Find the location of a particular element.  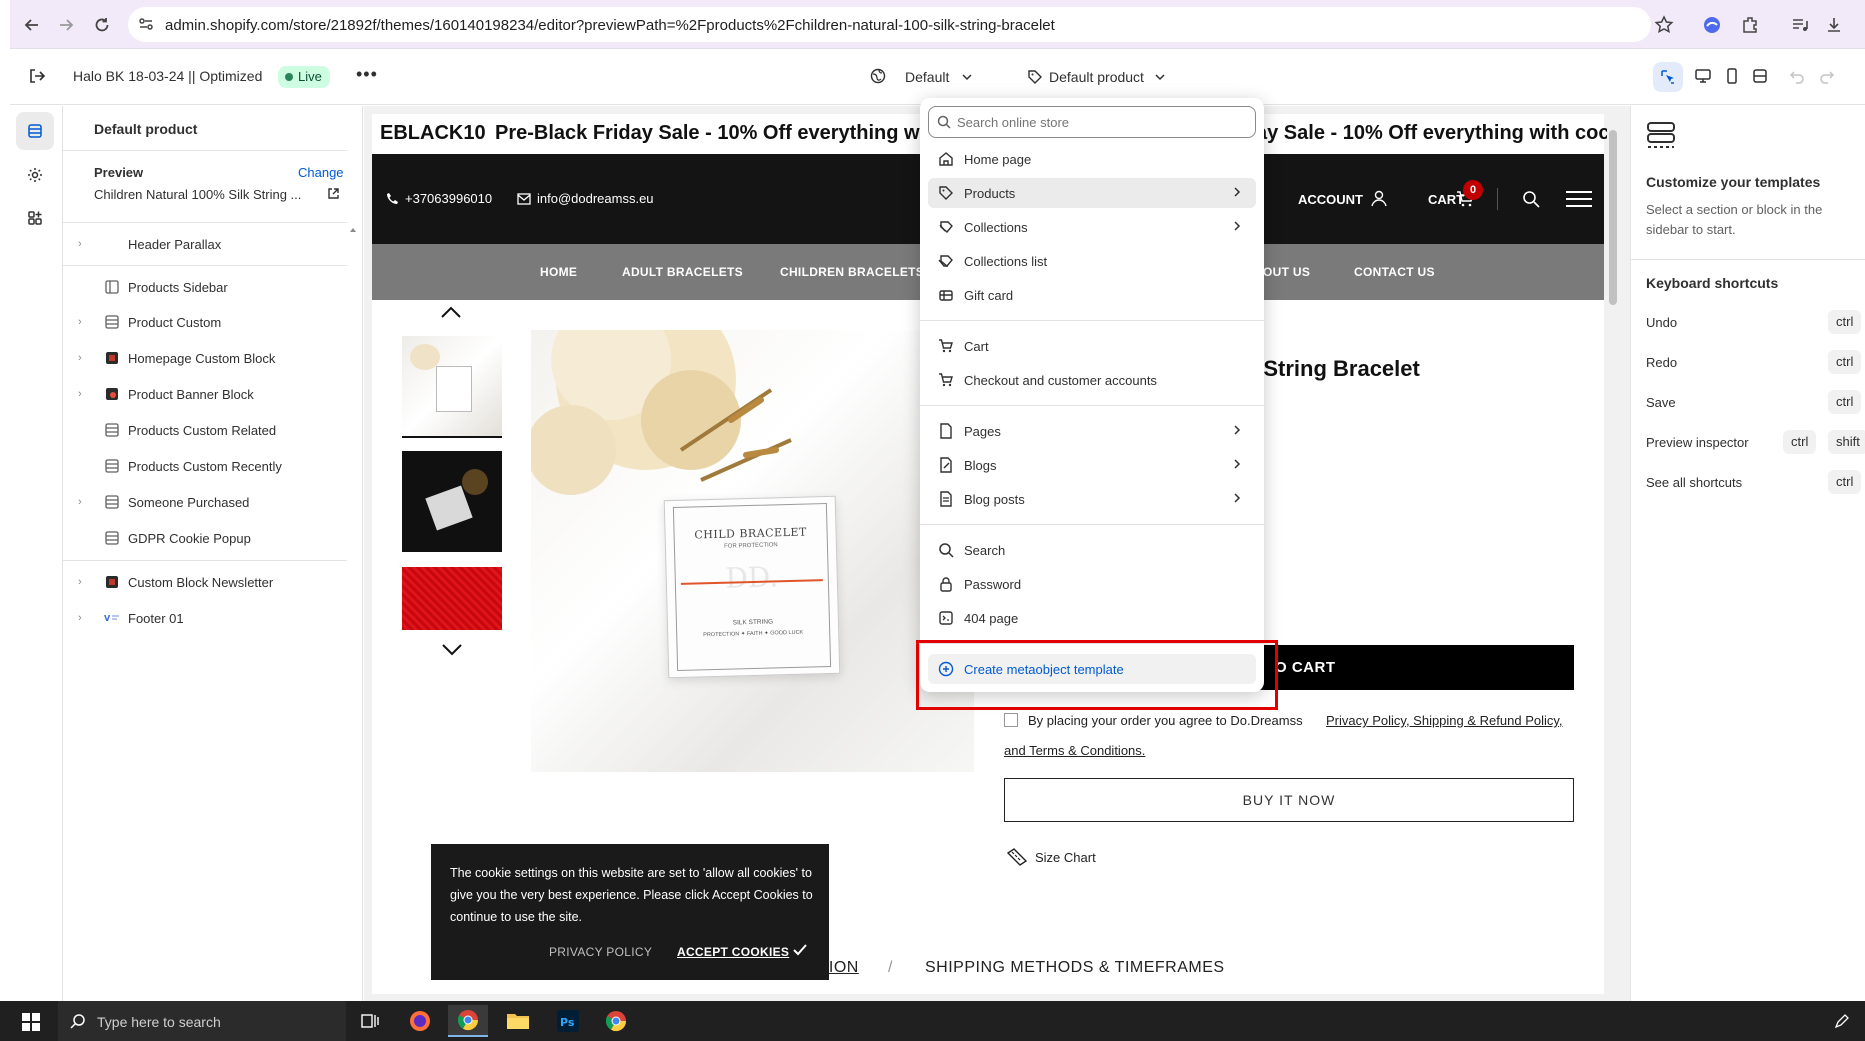

accept-cookies-button: ACCEPT COOKIES is located at coordinates (733, 952).